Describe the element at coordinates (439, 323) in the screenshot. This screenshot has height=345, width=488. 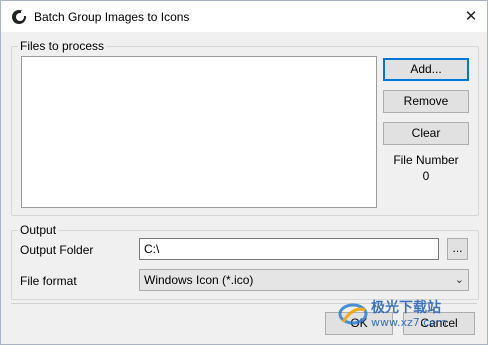
I see `cancel-button: Cancel` at that location.